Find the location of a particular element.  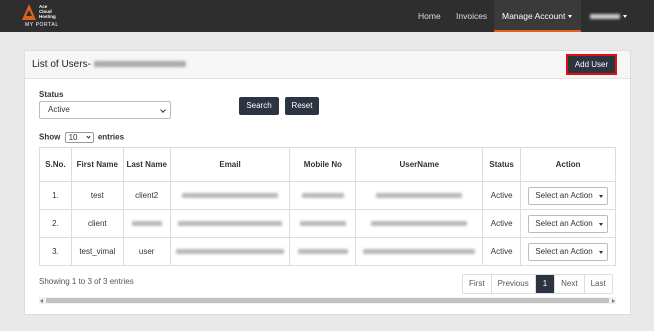

show-entries-control: Show 10 entries is located at coordinates (82, 137).